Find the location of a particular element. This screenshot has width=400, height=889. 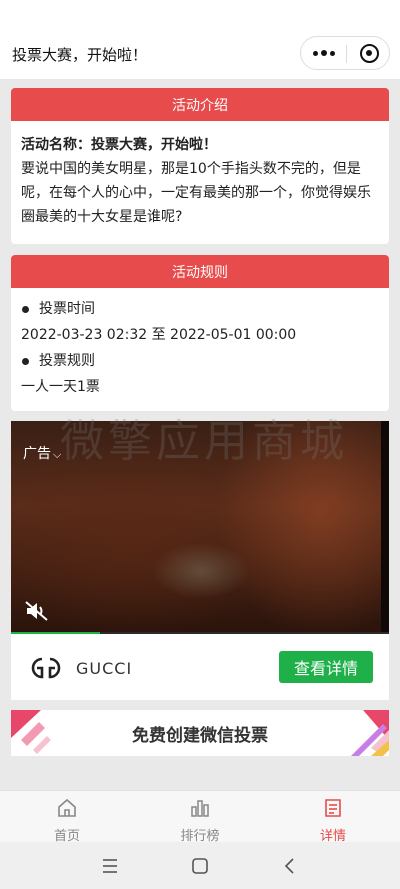

mute-icon is located at coordinates (37, 611).